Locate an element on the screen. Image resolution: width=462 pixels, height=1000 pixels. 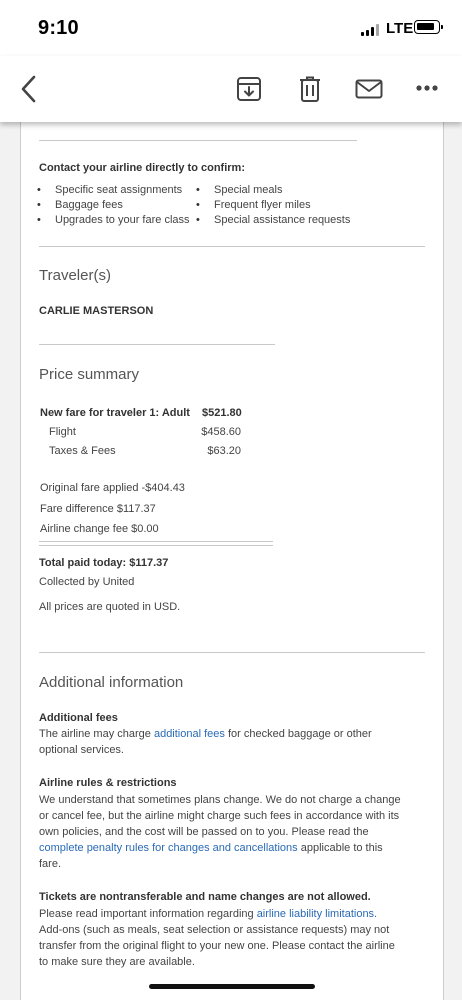
flight-value: $458.60 is located at coordinates (221, 432).